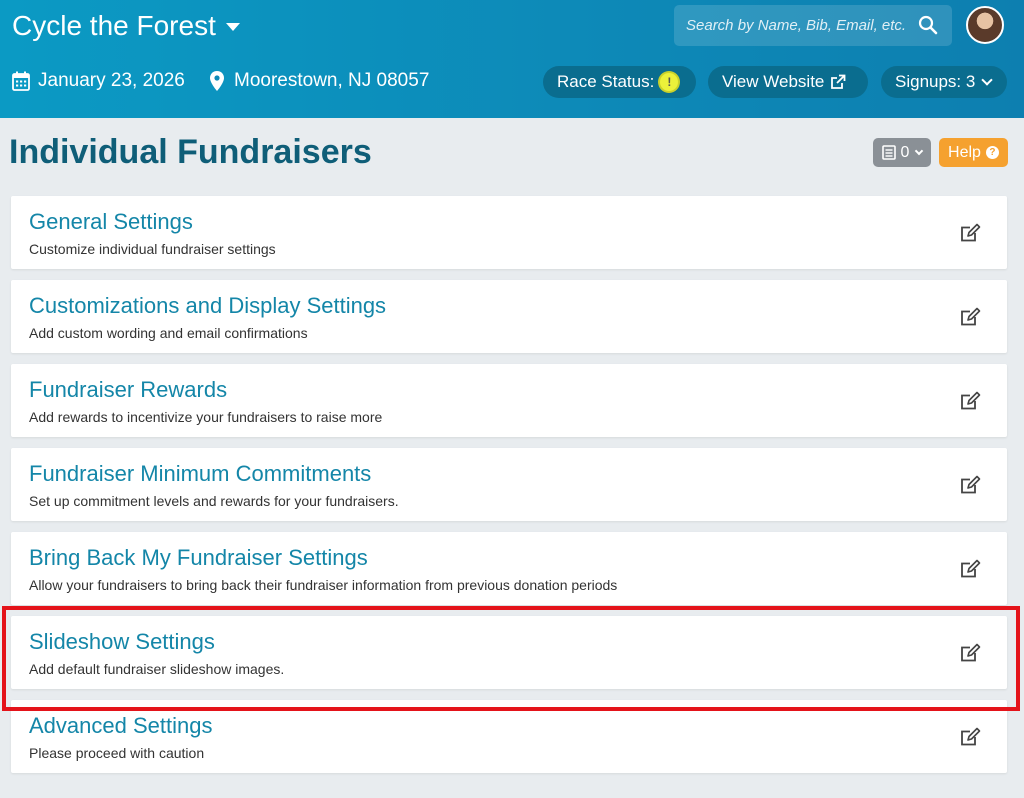 Image resolution: width=1024 pixels, height=798 pixels. I want to click on section-title: Customizations and Display Settings, so click(509, 306).